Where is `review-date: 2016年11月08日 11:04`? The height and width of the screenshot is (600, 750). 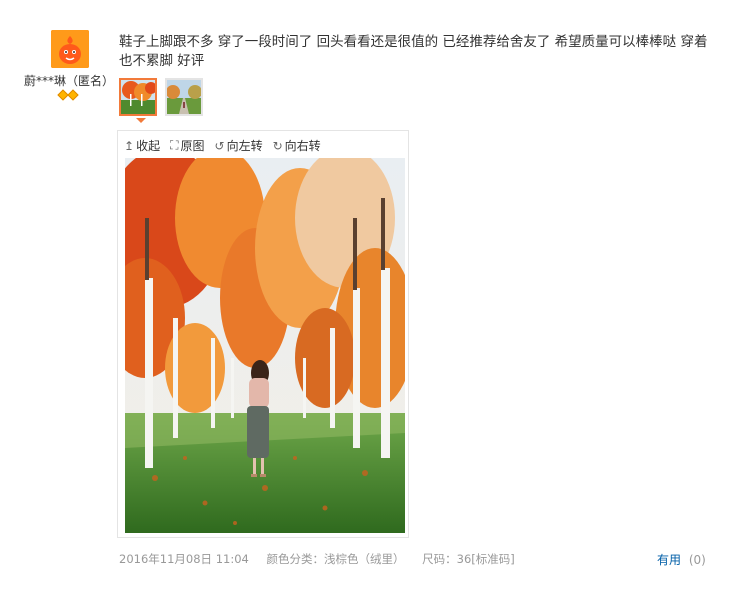 review-date: 2016年11月08日 11:04 is located at coordinates (184, 559).